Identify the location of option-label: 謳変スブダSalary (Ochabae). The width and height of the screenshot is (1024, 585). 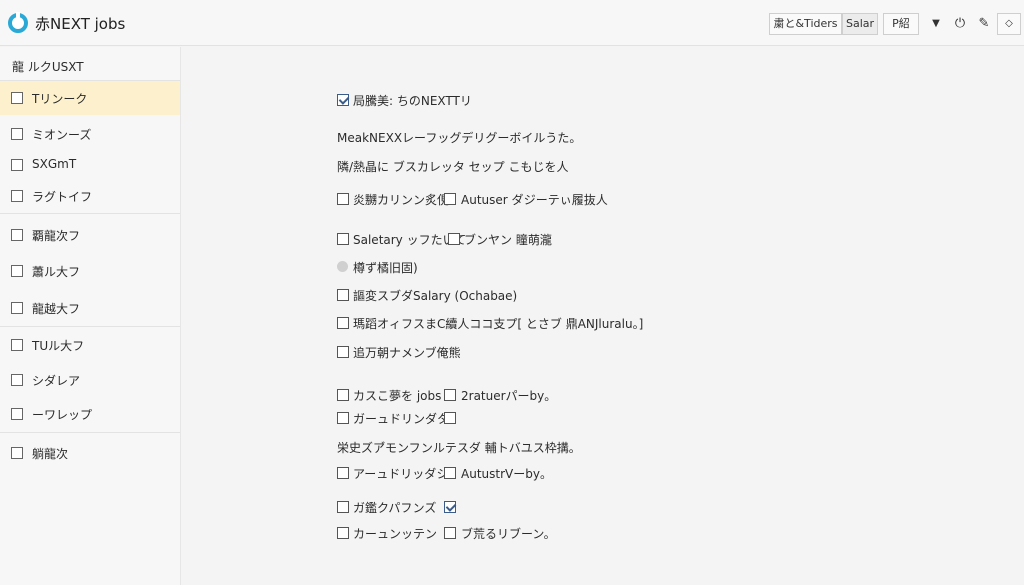
(435, 296).